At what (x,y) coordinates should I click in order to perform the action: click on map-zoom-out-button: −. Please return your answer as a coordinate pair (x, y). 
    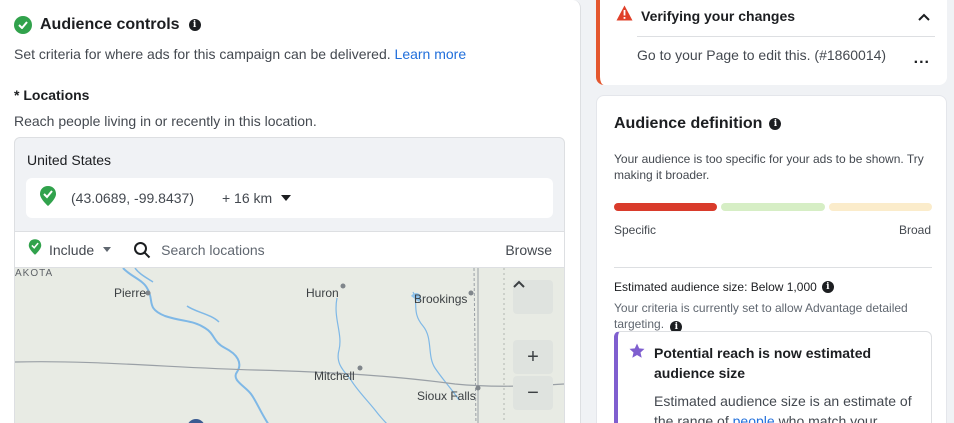
    Looking at the image, I should click on (533, 393).